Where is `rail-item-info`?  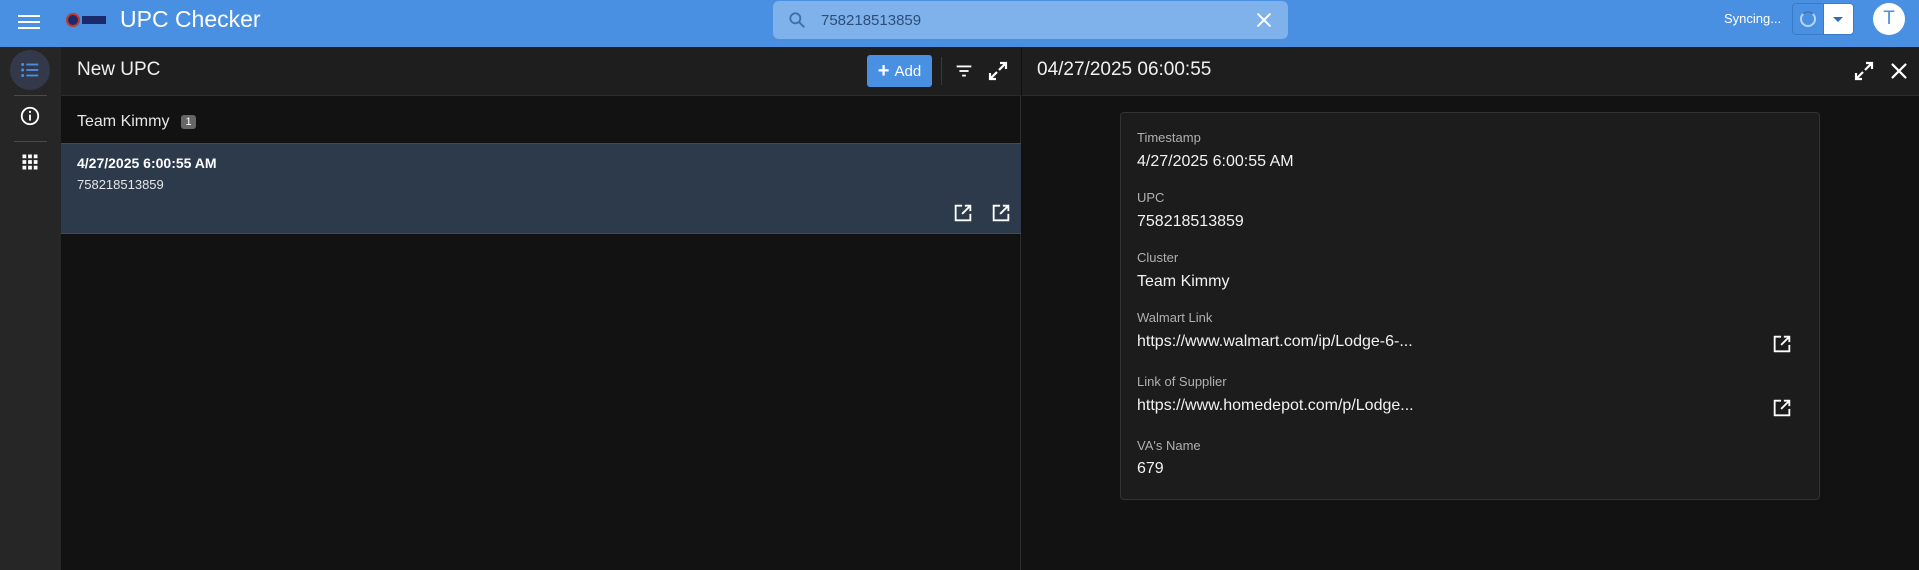
rail-item-info is located at coordinates (30, 116).